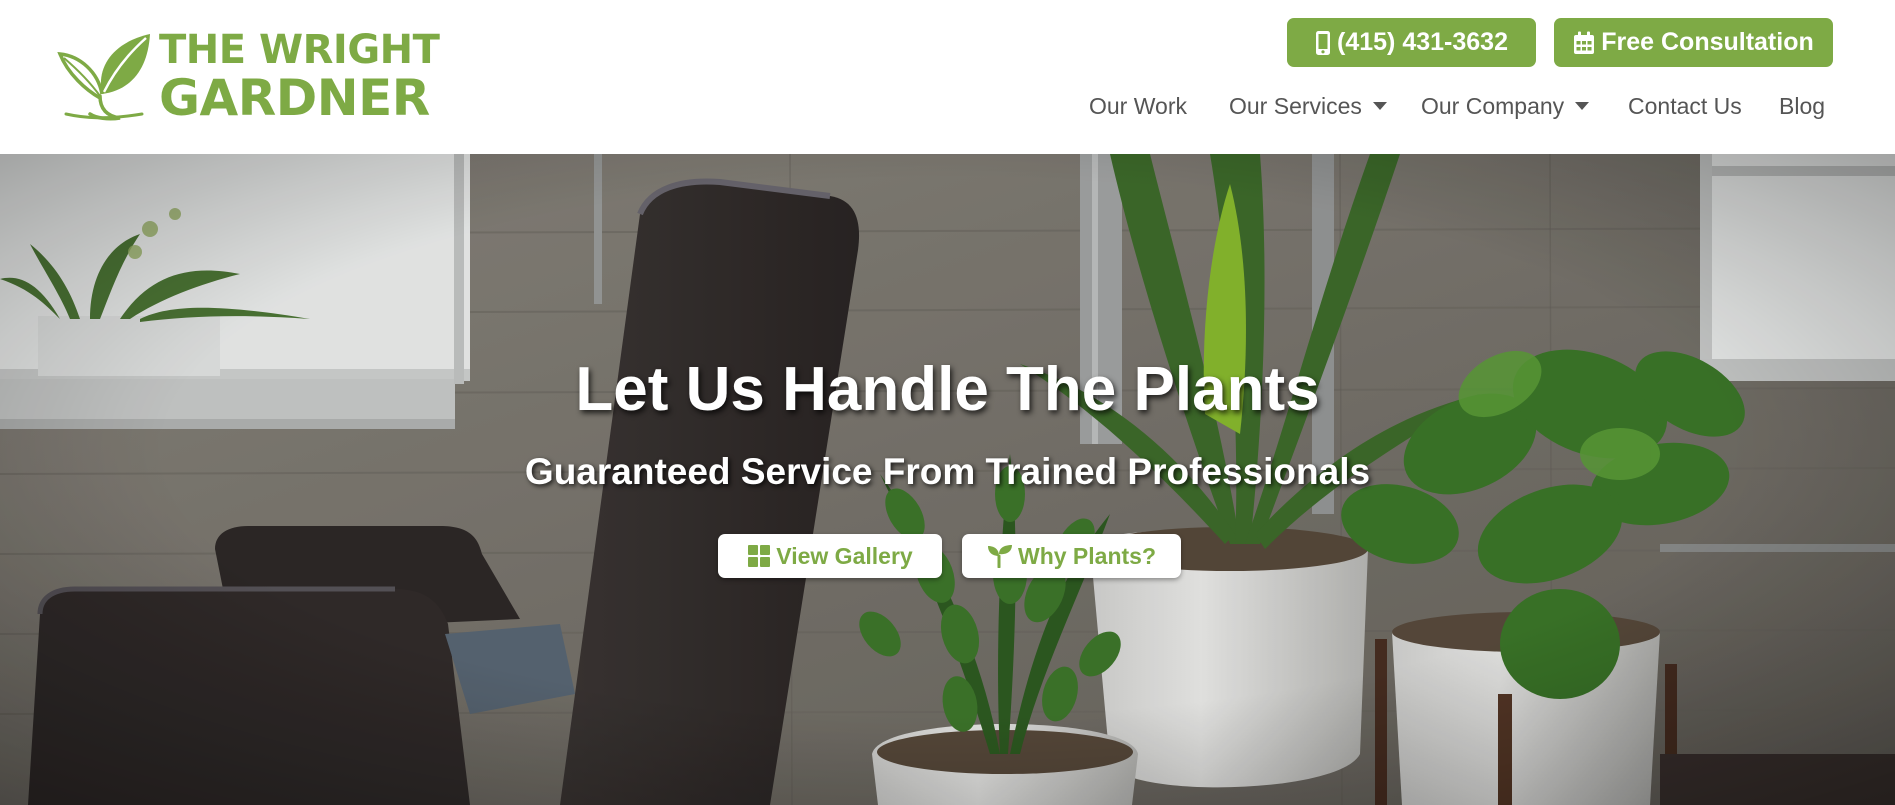 The height and width of the screenshot is (805, 1895). I want to click on mobile-phone-icon, so click(1323, 42).